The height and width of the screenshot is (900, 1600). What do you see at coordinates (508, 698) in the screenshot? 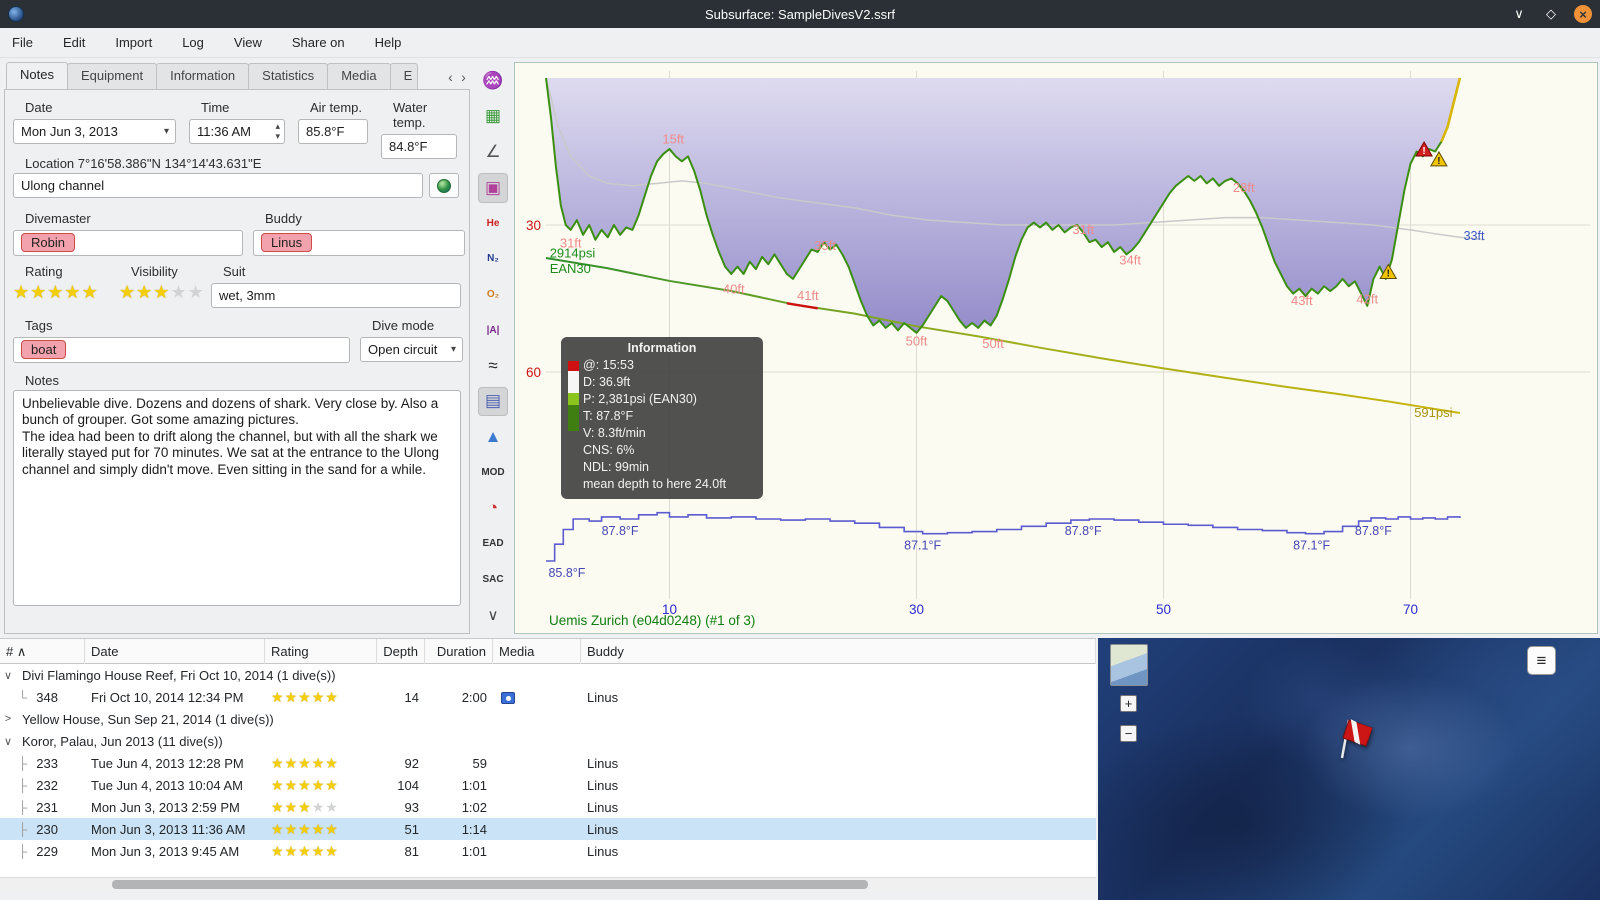
I see `media-icon` at bounding box center [508, 698].